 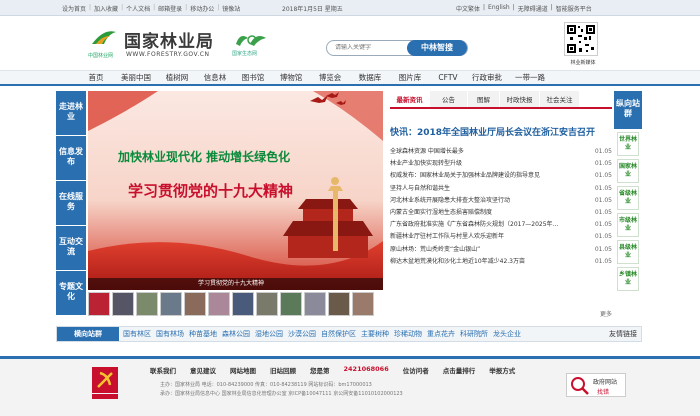 I want to click on footer-link: 网站地图, so click(x=243, y=370).